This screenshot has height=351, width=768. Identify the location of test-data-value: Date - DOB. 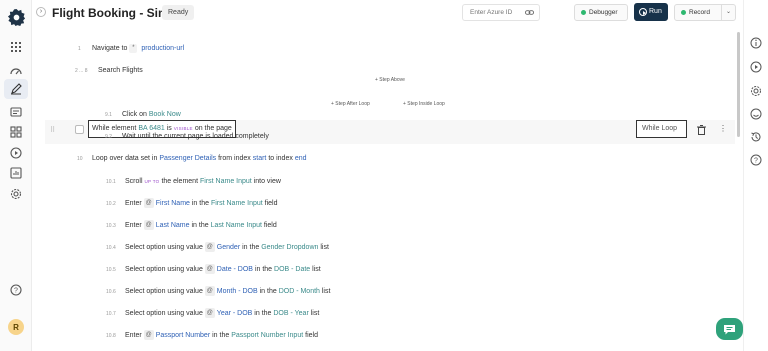
(235, 269).